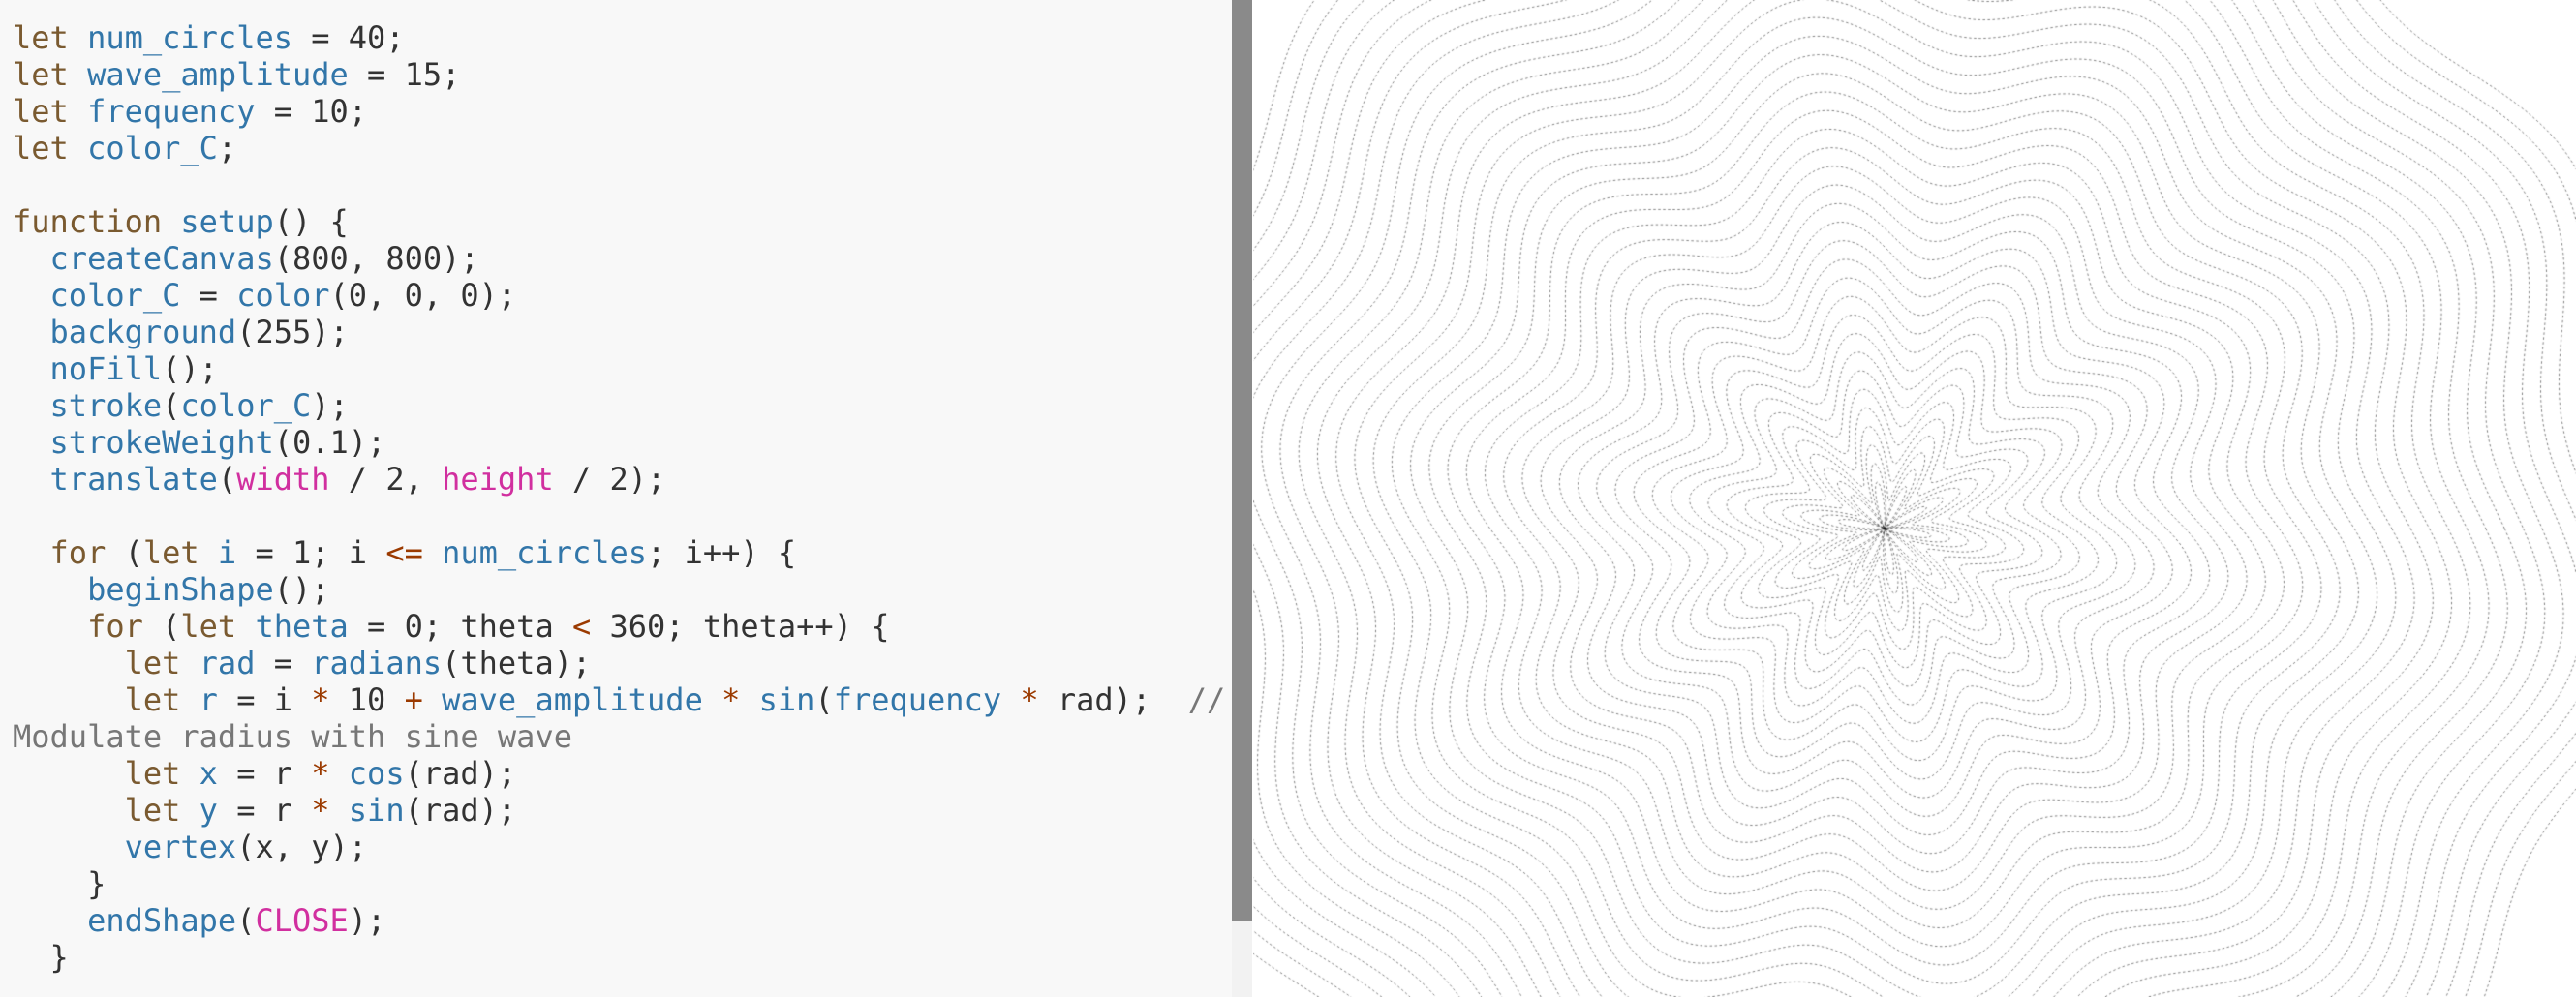  I want to click on code-line: for (let i = 1; i <= num_circles; i++) {, so click(619, 552).